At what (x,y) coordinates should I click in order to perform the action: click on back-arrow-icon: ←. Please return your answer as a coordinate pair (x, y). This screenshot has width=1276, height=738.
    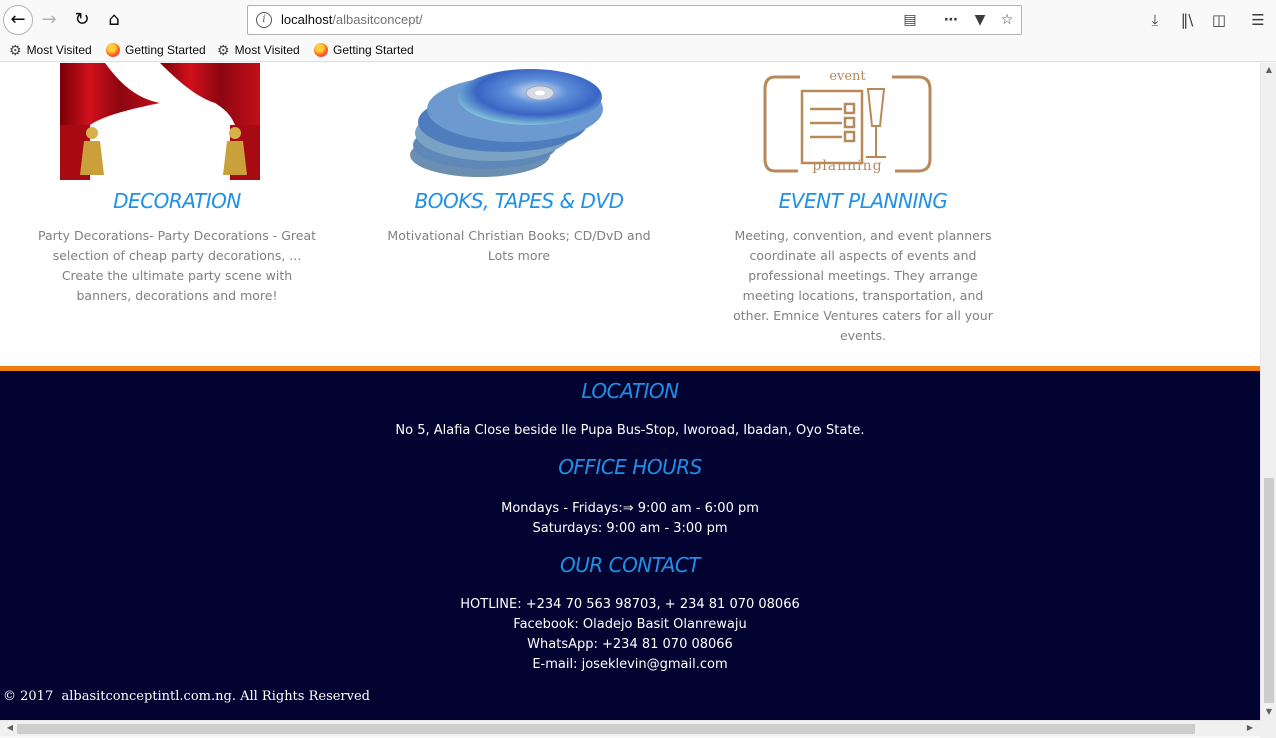
    Looking at the image, I should click on (18, 20).